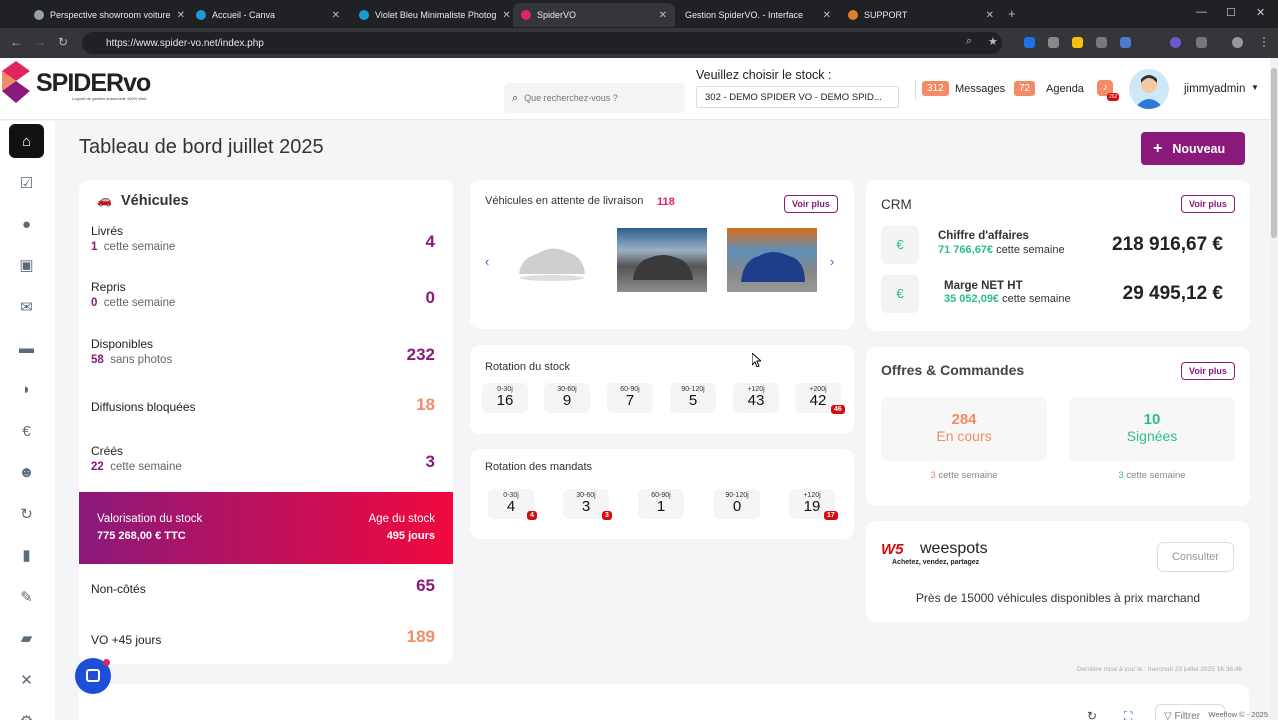 This screenshot has width=1278, height=720. I want to click on sidebar-item-briefcase: ▣, so click(26, 265).